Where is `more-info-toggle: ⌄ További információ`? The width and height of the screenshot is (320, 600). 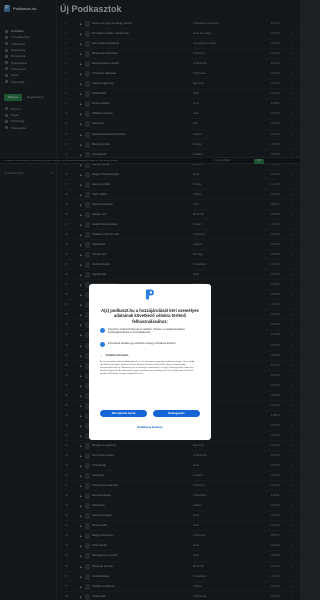 more-info-toggle: ⌄ További információ is located at coordinates (114, 355).